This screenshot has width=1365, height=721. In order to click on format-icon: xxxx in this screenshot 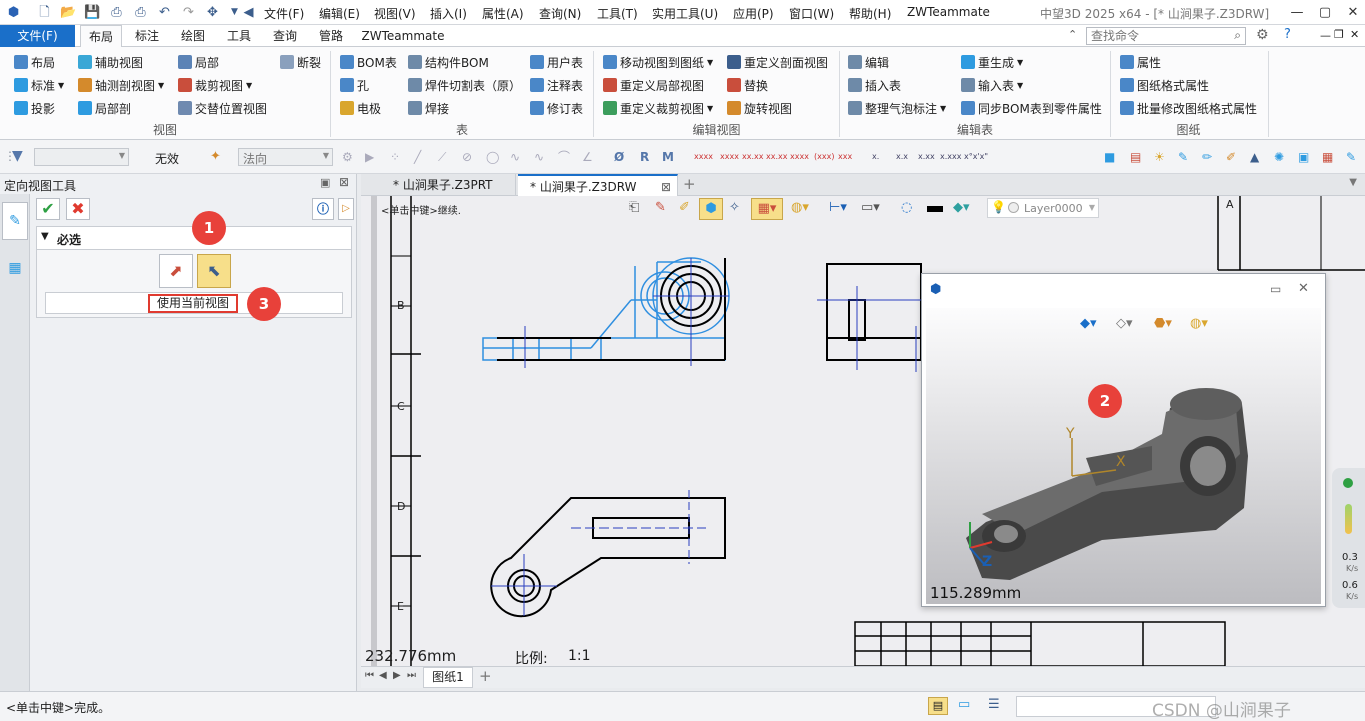, I will do `click(799, 157)`.